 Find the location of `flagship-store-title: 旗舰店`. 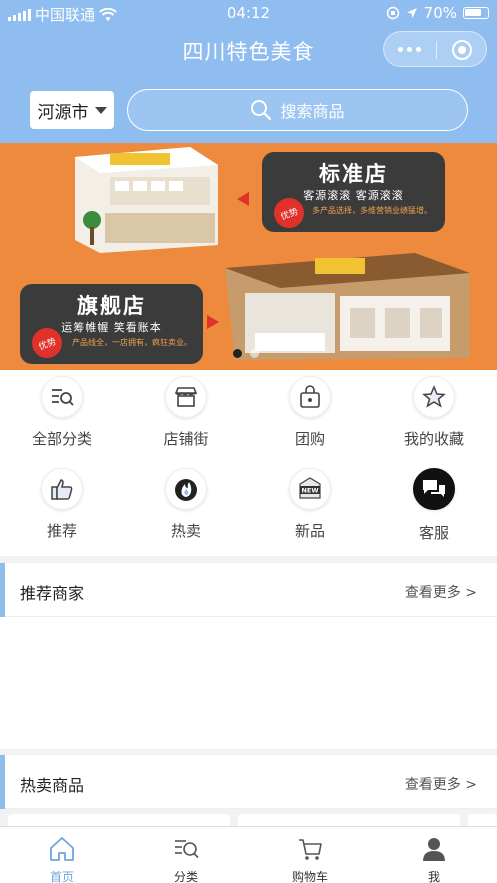

flagship-store-title: 旗舰店 is located at coordinates (111, 305).